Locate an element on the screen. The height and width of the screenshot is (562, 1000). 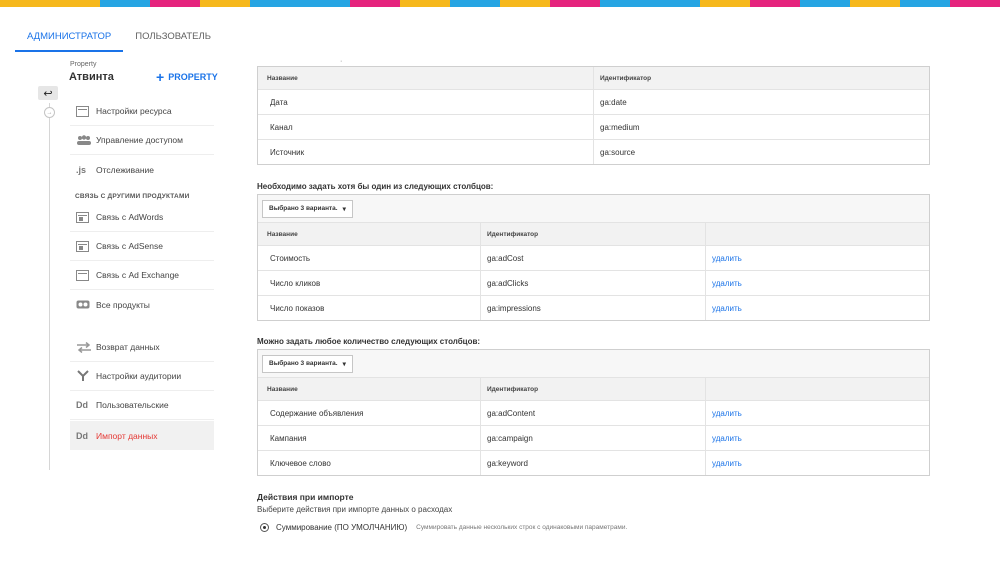
tab-user: ПОЛЬЗОВАТЕЛЬ is located at coordinates (173, 41).